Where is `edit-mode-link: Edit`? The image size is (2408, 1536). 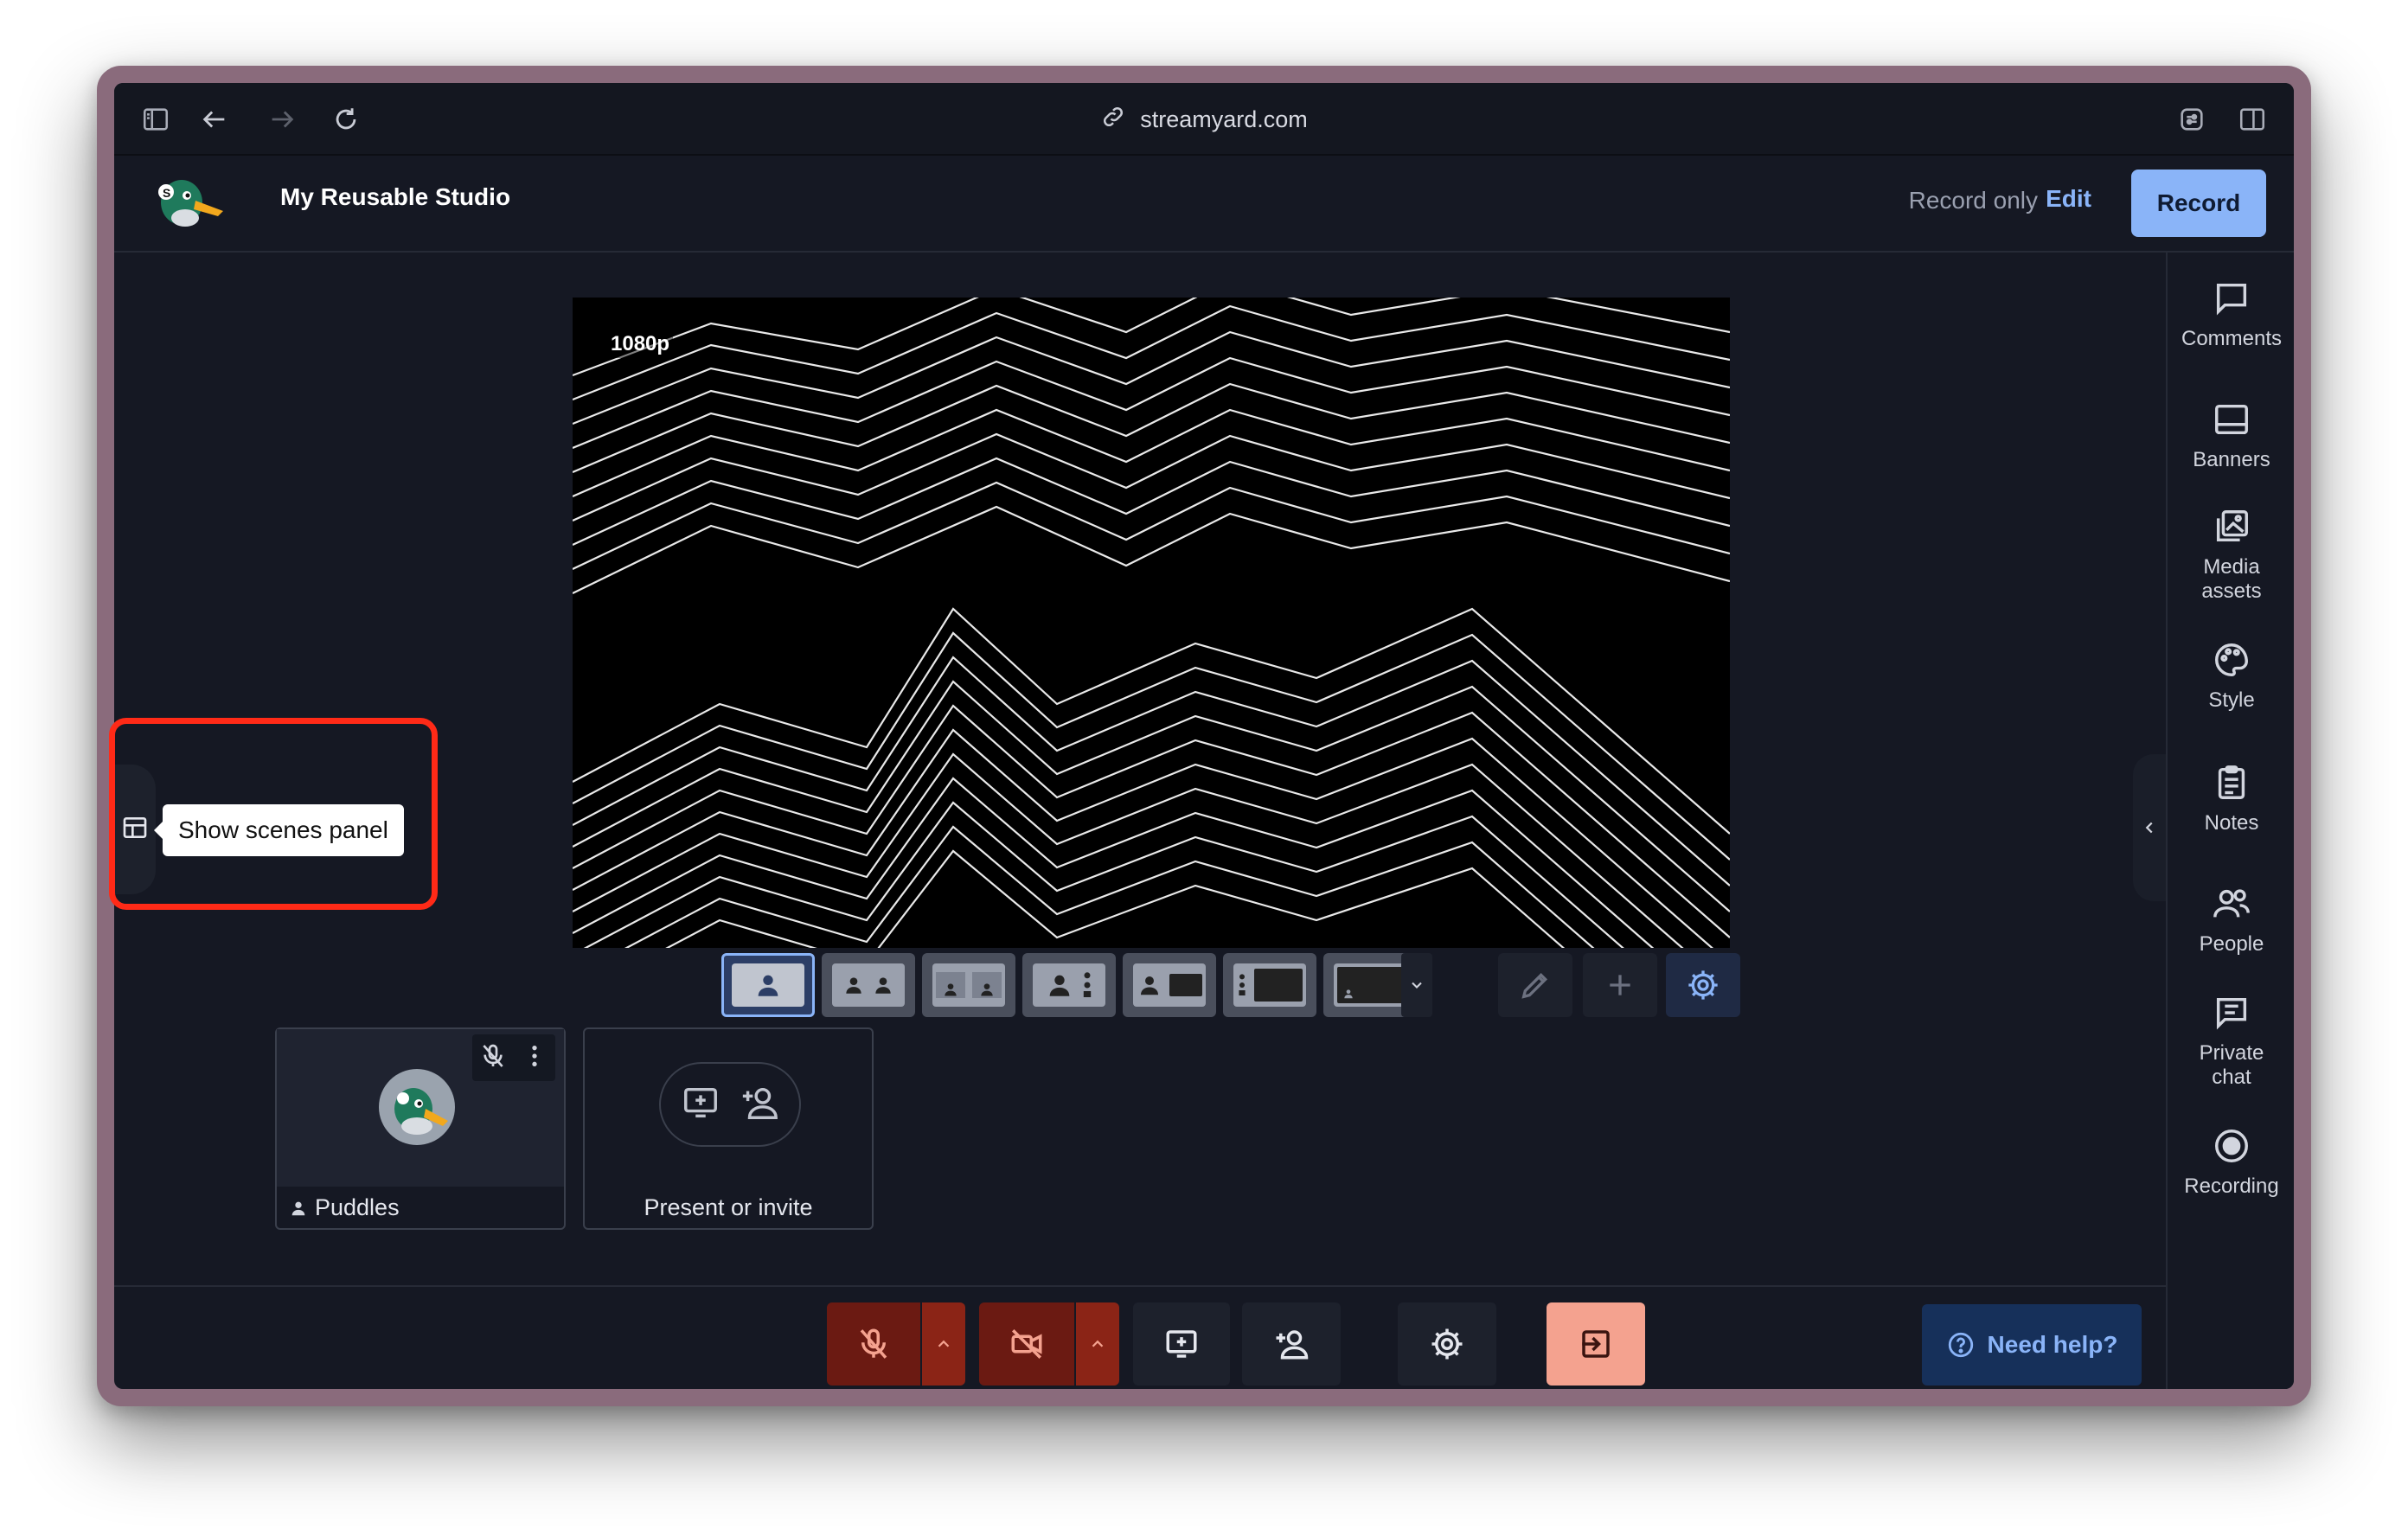
edit-mode-link: Edit is located at coordinates (2068, 199).